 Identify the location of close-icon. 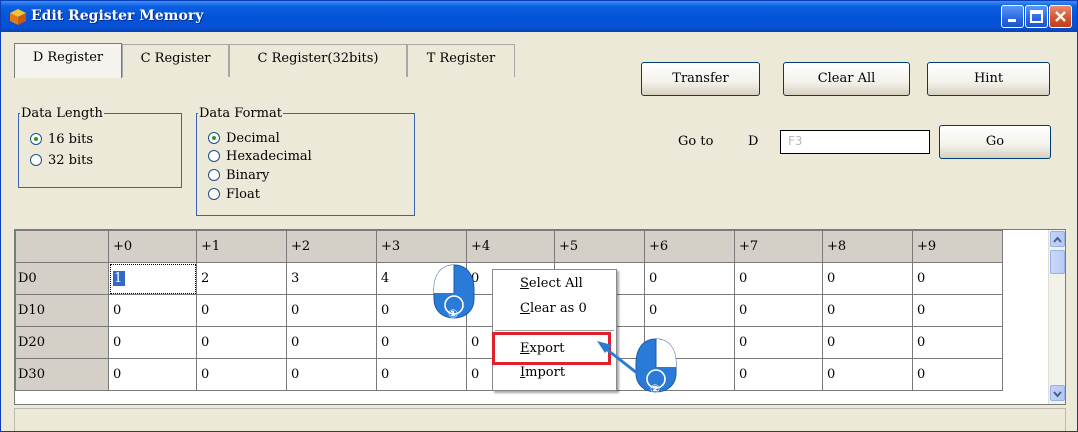
(1060, 16).